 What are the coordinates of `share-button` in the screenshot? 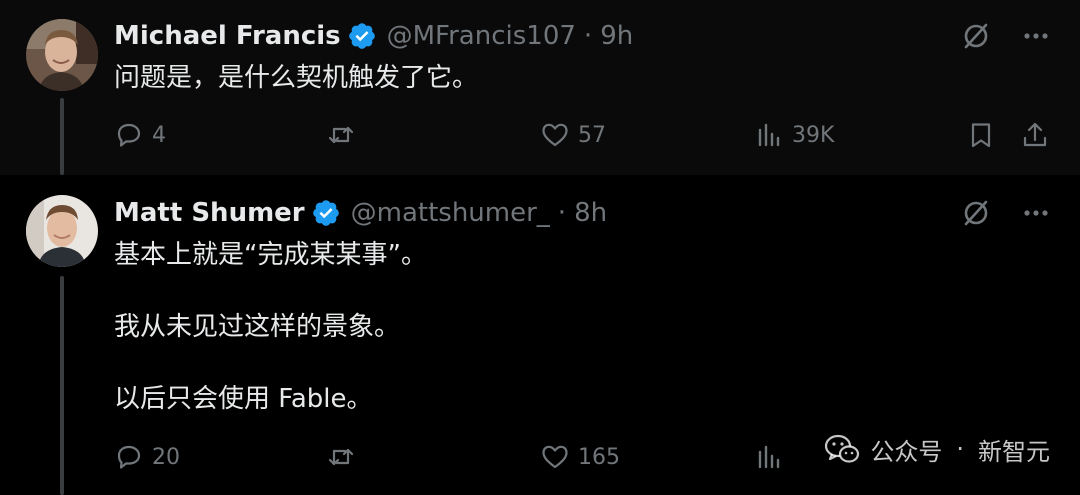 It's located at (1035, 135).